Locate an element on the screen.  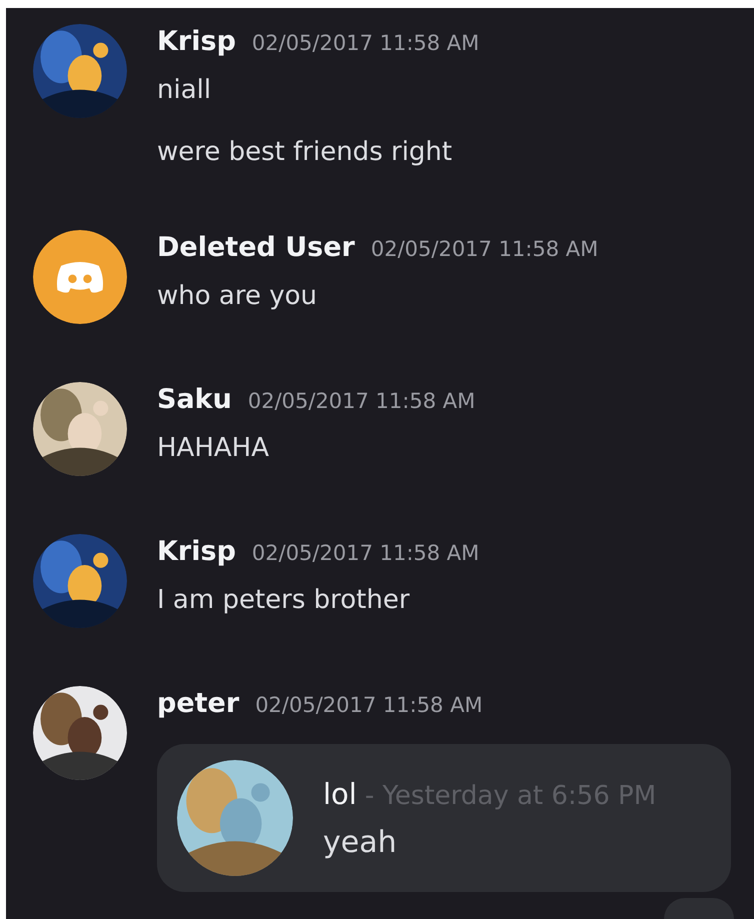
author-name: Deleted User is located at coordinates (256, 247).